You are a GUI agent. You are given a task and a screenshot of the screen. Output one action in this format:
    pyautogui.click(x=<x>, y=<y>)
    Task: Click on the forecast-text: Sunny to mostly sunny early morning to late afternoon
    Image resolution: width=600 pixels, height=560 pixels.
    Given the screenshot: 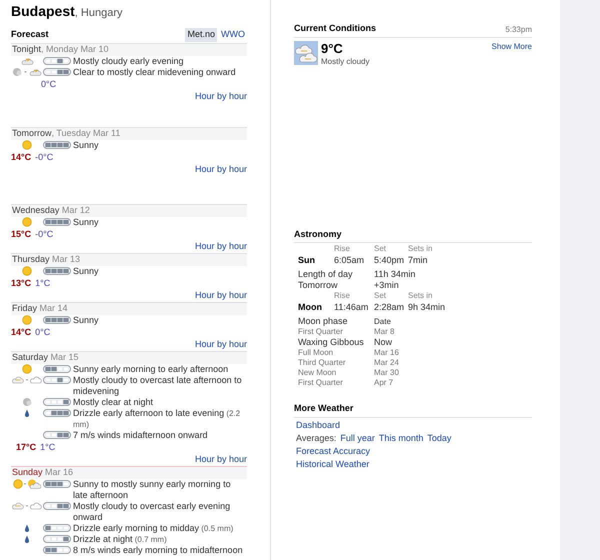 What is the action you would take?
    pyautogui.click(x=152, y=489)
    